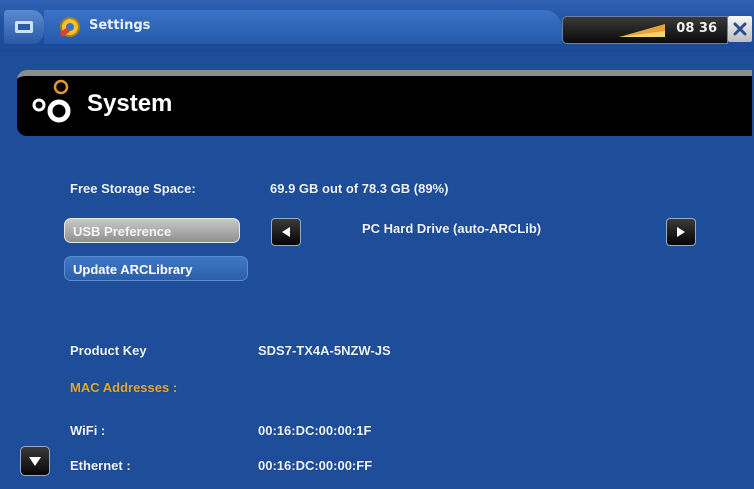 The height and width of the screenshot is (489, 754). What do you see at coordinates (124, 387) in the screenshot?
I see `mac-addresses-heading: MAC Addresses :` at bounding box center [124, 387].